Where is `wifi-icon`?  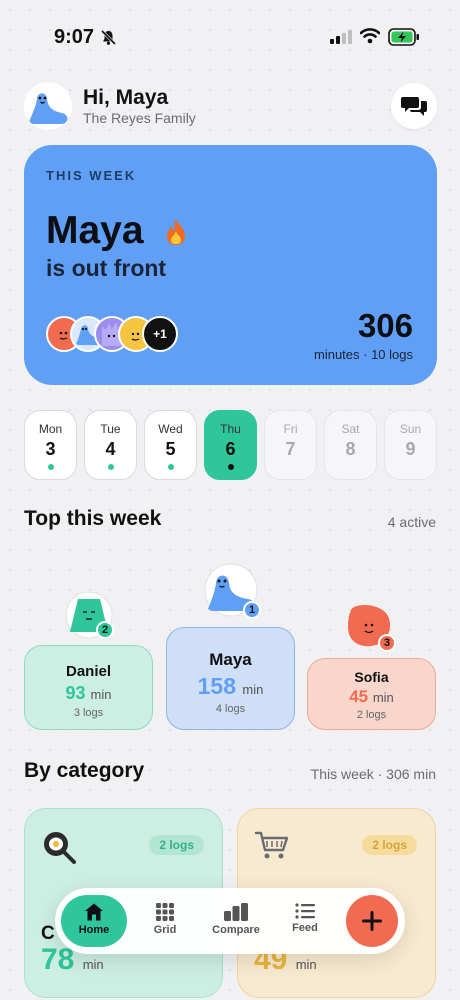 wifi-icon is located at coordinates (370, 36).